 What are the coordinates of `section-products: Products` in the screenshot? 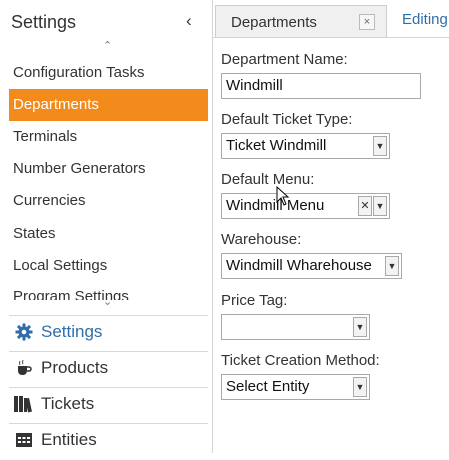 It's located at (108, 367).